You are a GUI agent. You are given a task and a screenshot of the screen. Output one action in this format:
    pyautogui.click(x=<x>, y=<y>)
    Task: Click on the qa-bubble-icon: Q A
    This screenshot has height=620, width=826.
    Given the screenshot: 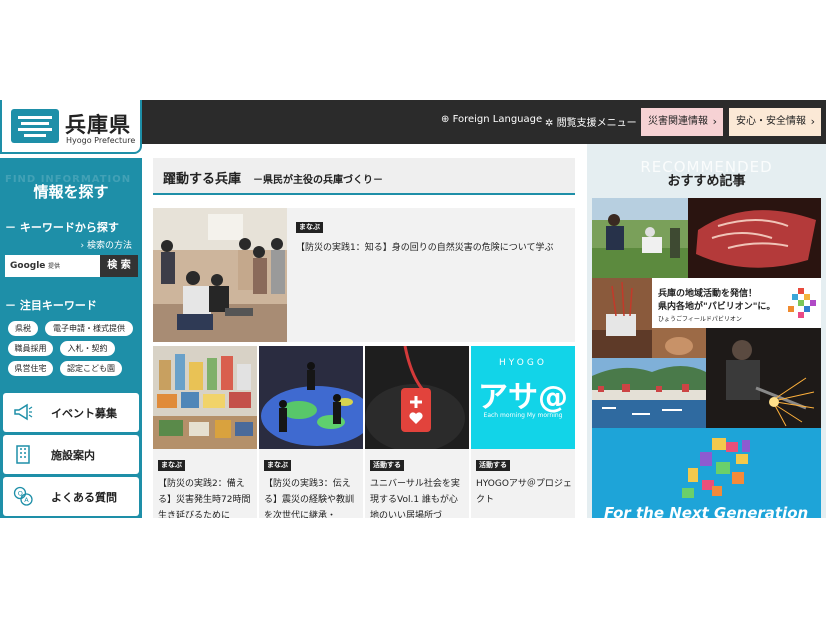 What is the action you would take?
    pyautogui.click(x=23, y=496)
    